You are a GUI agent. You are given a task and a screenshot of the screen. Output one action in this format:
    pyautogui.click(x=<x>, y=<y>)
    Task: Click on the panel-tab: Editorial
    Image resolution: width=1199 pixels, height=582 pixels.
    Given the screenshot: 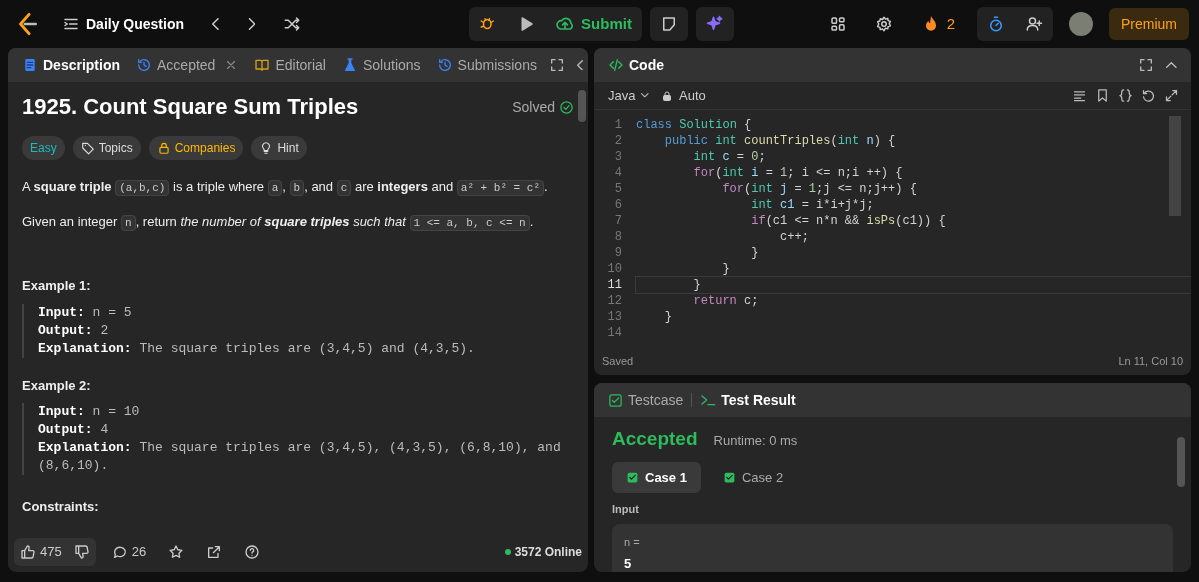 What is the action you would take?
    pyautogui.click(x=290, y=65)
    